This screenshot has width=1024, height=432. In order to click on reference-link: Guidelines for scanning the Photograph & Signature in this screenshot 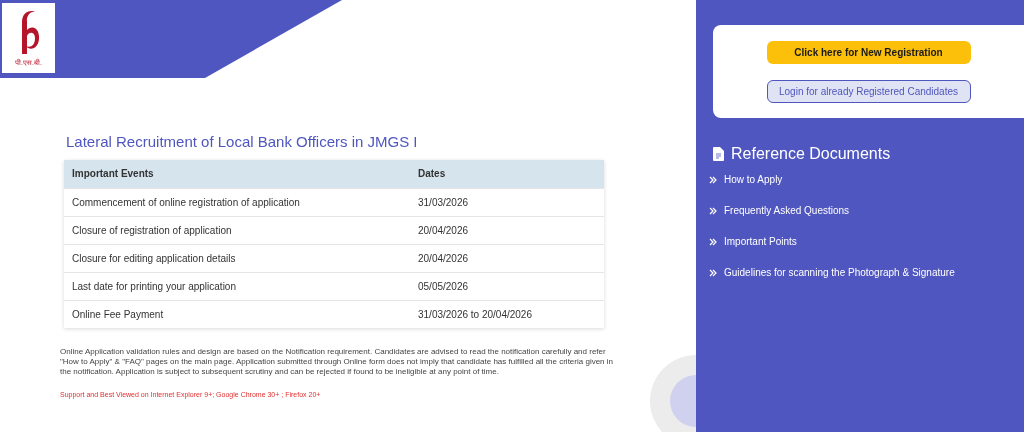, I will do `click(839, 273)`.